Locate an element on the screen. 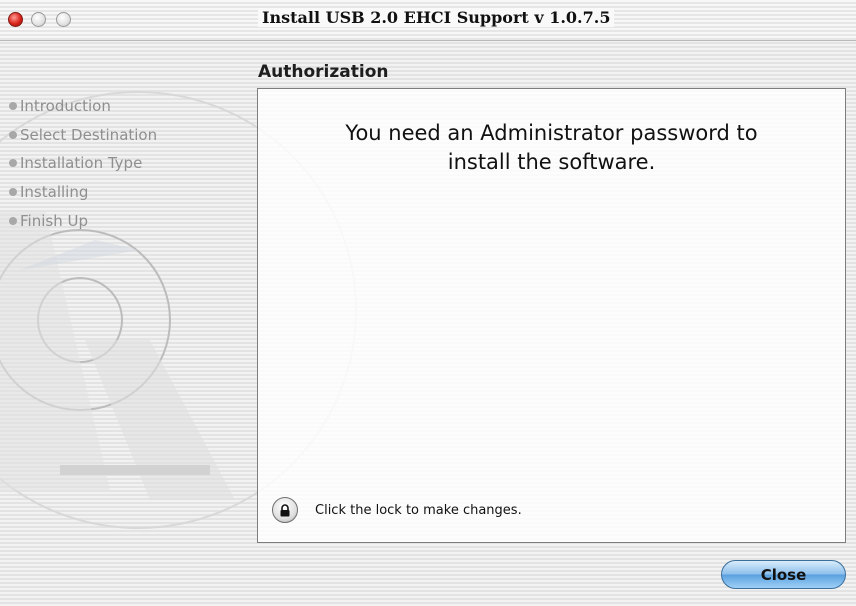 The width and height of the screenshot is (856, 606). step-installing: Installing is located at coordinates (83, 192).